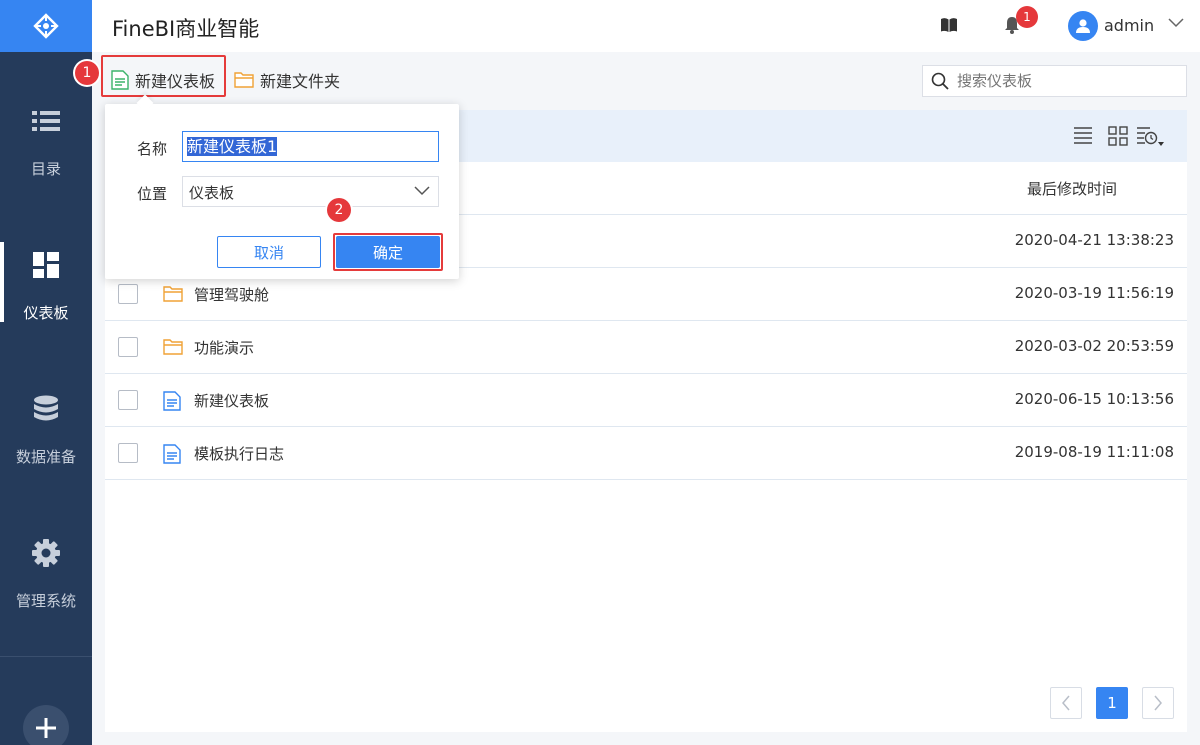 This screenshot has width=1200, height=745. What do you see at coordinates (231, 400) in the screenshot?
I see `row-name: 新建仪表板` at bounding box center [231, 400].